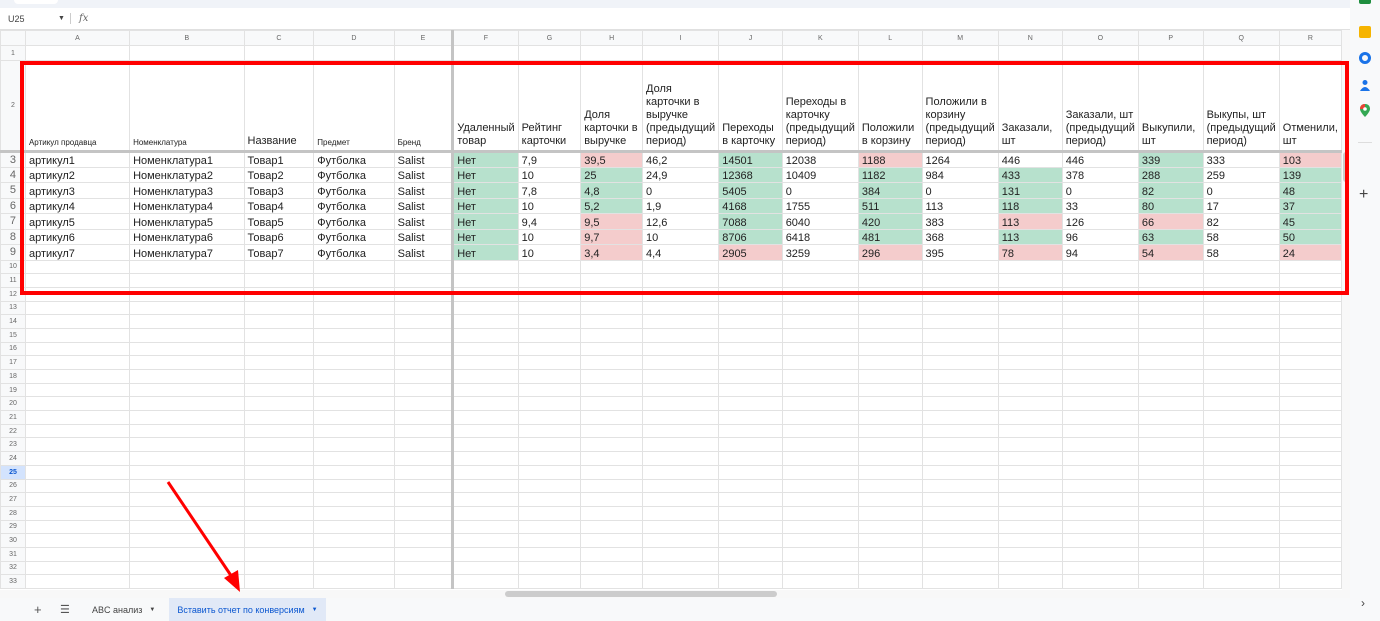  What do you see at coordinates (354, 38) in the screenshot?
I see `column-header-d: D` at bounding box center [354, 38].